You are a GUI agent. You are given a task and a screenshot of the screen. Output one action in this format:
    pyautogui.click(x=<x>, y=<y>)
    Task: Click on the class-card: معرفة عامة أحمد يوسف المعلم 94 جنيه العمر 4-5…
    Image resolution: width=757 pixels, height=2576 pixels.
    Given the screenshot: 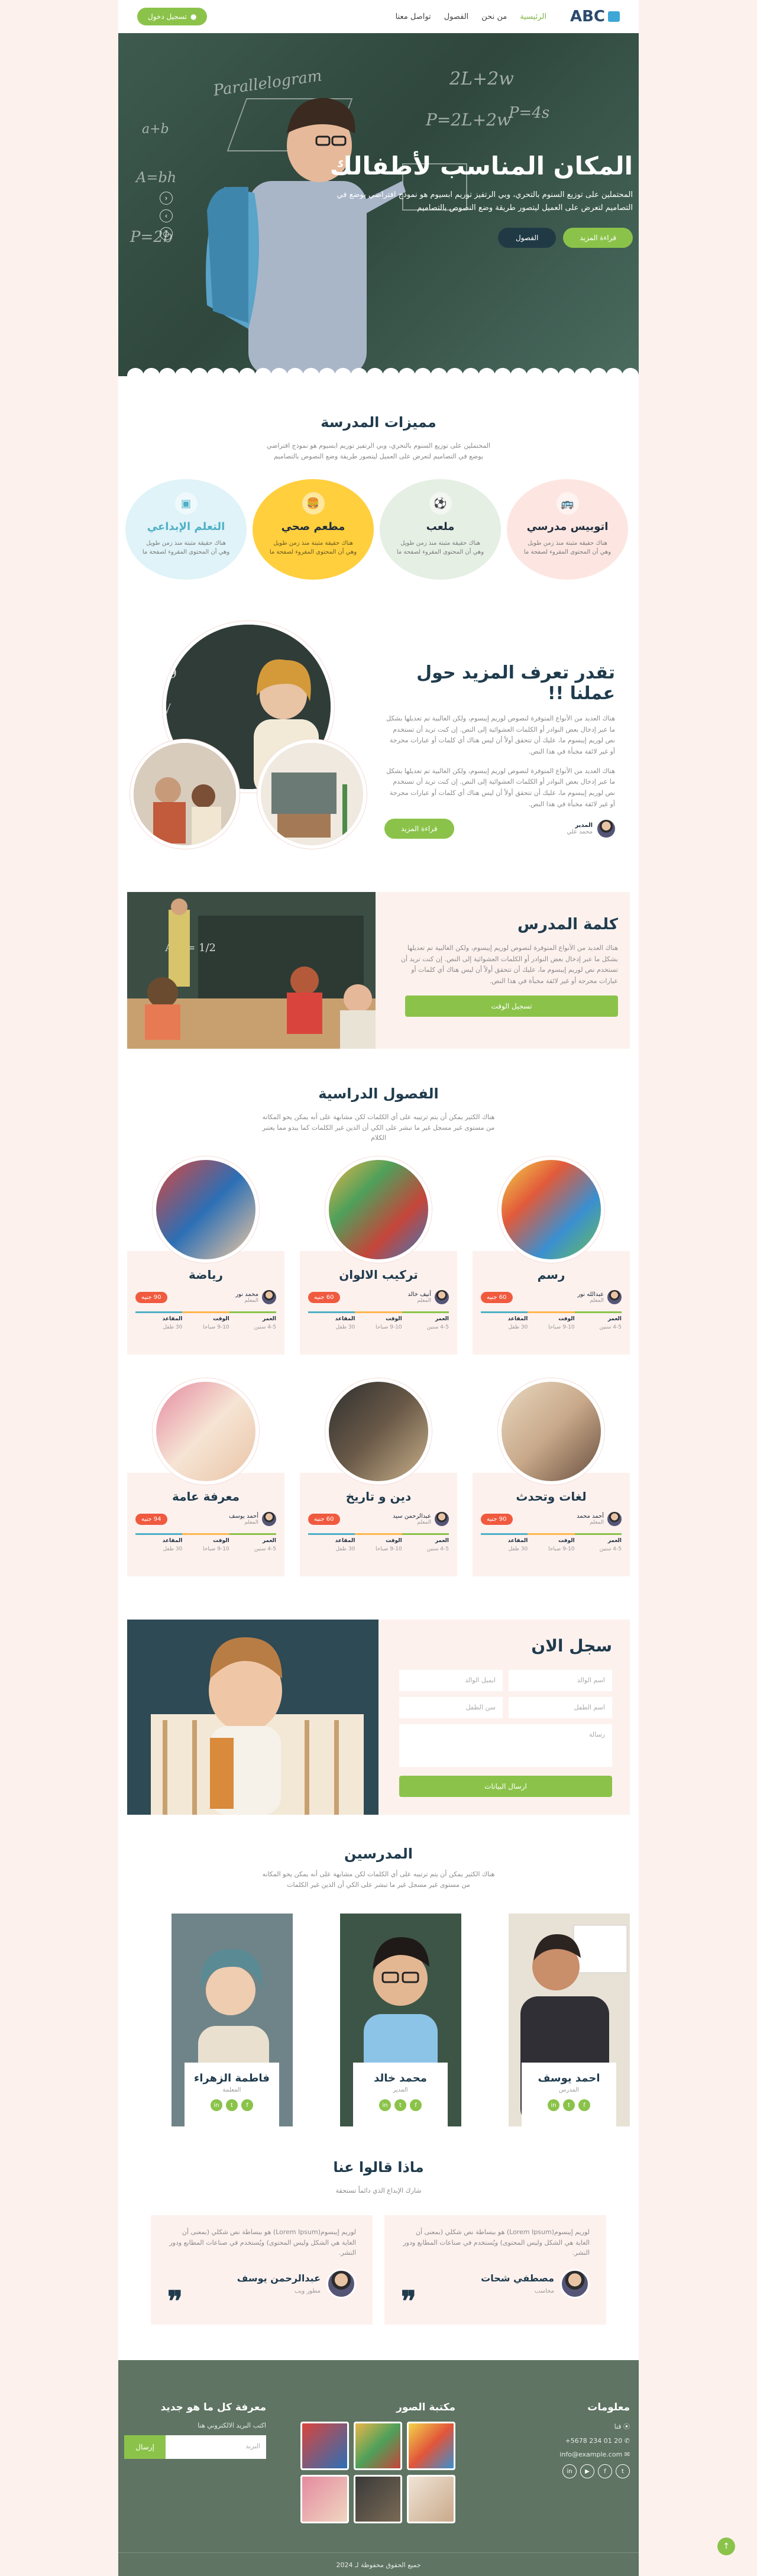 What is the action you would take?
    pyautogui.click(x=206, y=1477)
    